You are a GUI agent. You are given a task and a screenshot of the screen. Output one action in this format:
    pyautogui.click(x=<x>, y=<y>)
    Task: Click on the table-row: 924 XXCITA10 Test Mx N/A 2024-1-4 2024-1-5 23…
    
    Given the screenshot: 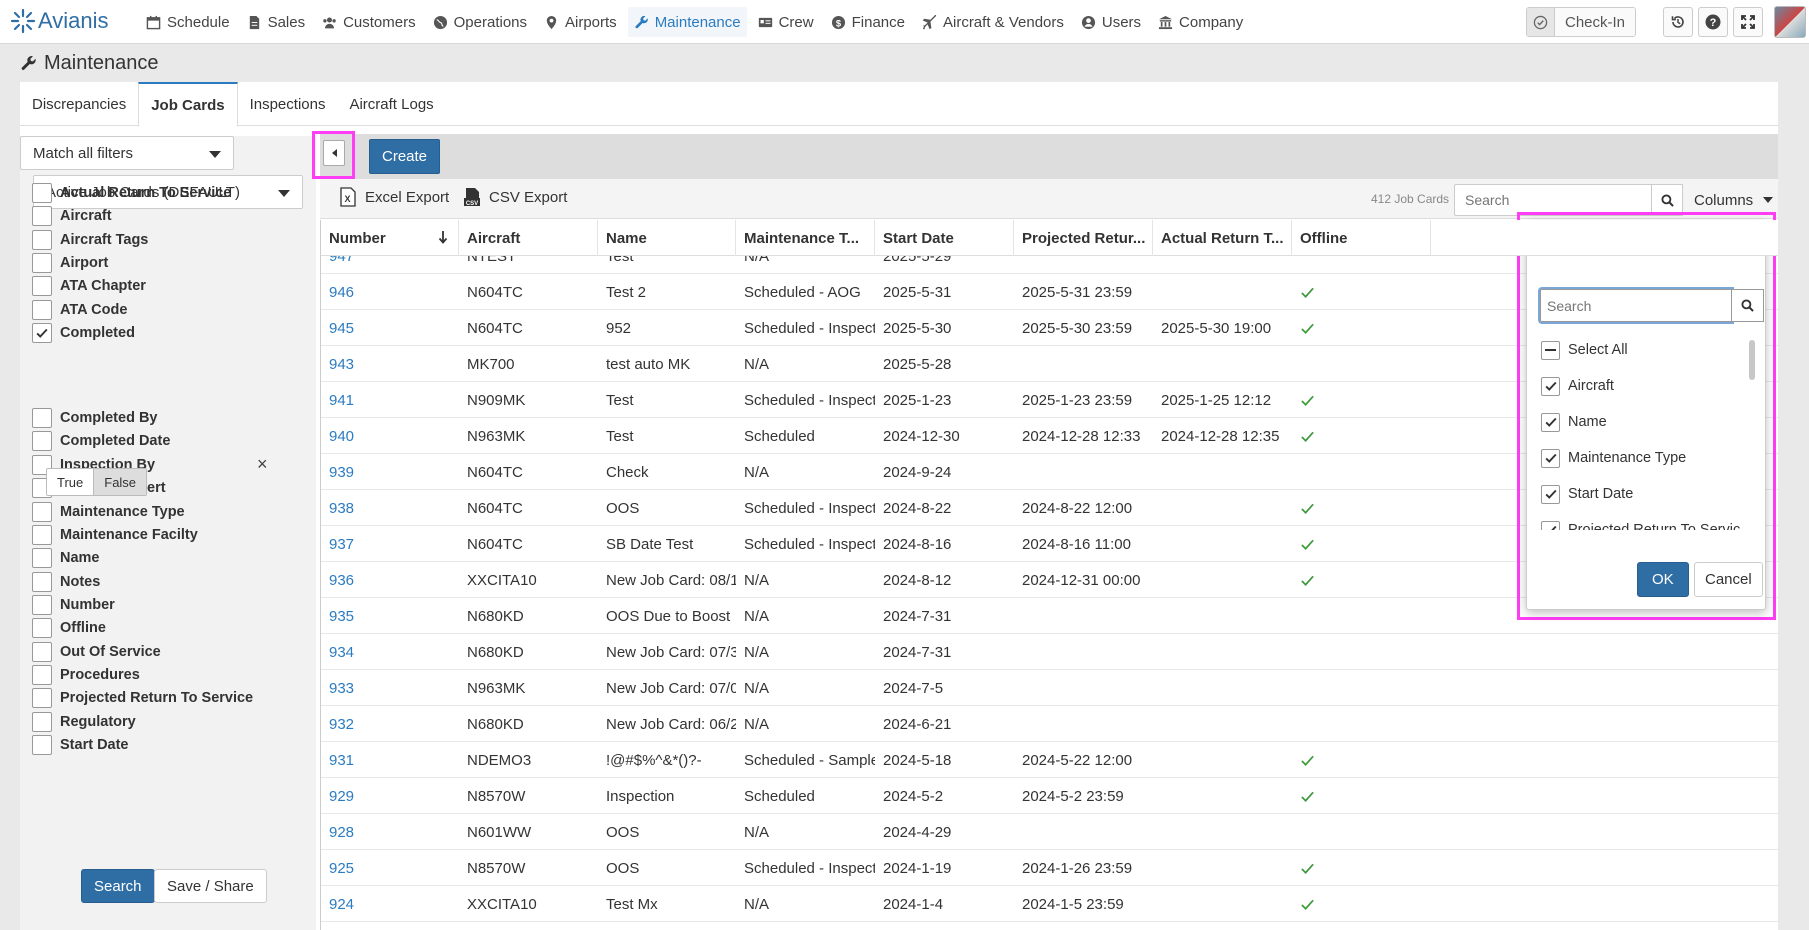 What is the action you would take?
    pyautogui.click(x=1049, y=904)
    